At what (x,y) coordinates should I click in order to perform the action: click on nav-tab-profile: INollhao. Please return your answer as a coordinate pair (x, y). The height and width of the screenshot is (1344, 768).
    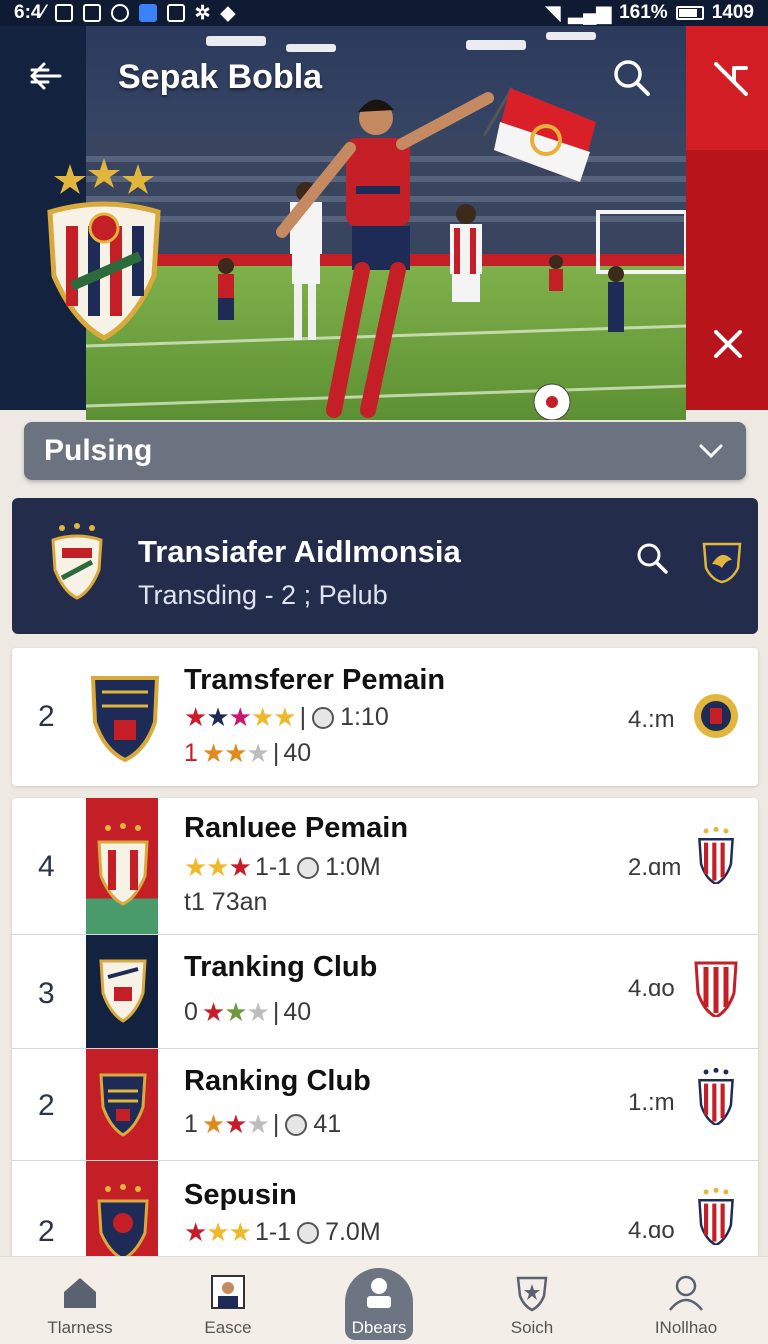
    Looking at the image, I should click on (686, 1300).